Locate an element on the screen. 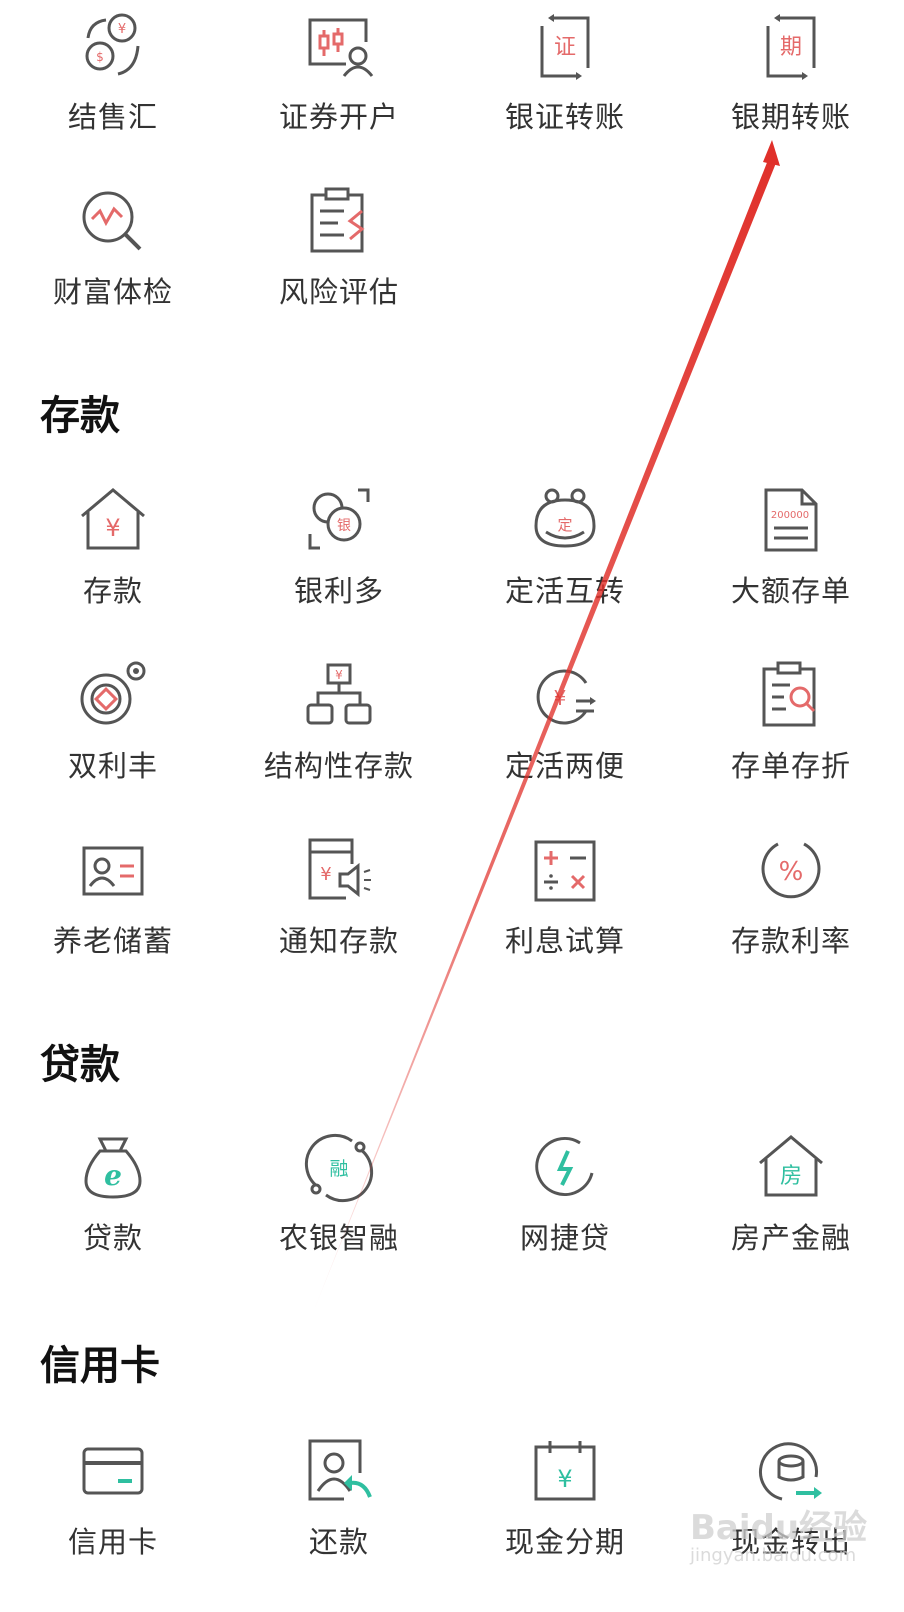 This screenshot has height=1612, width=904. menu-item-bank-futures-transfer: 期 银期转账 is located at coordinates (791, 99).